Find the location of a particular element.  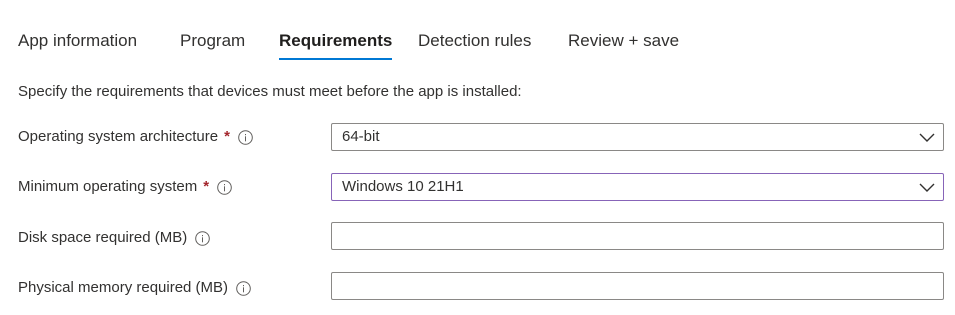

os-architecture-select: 64-bit is located at coordinates (637, 137).